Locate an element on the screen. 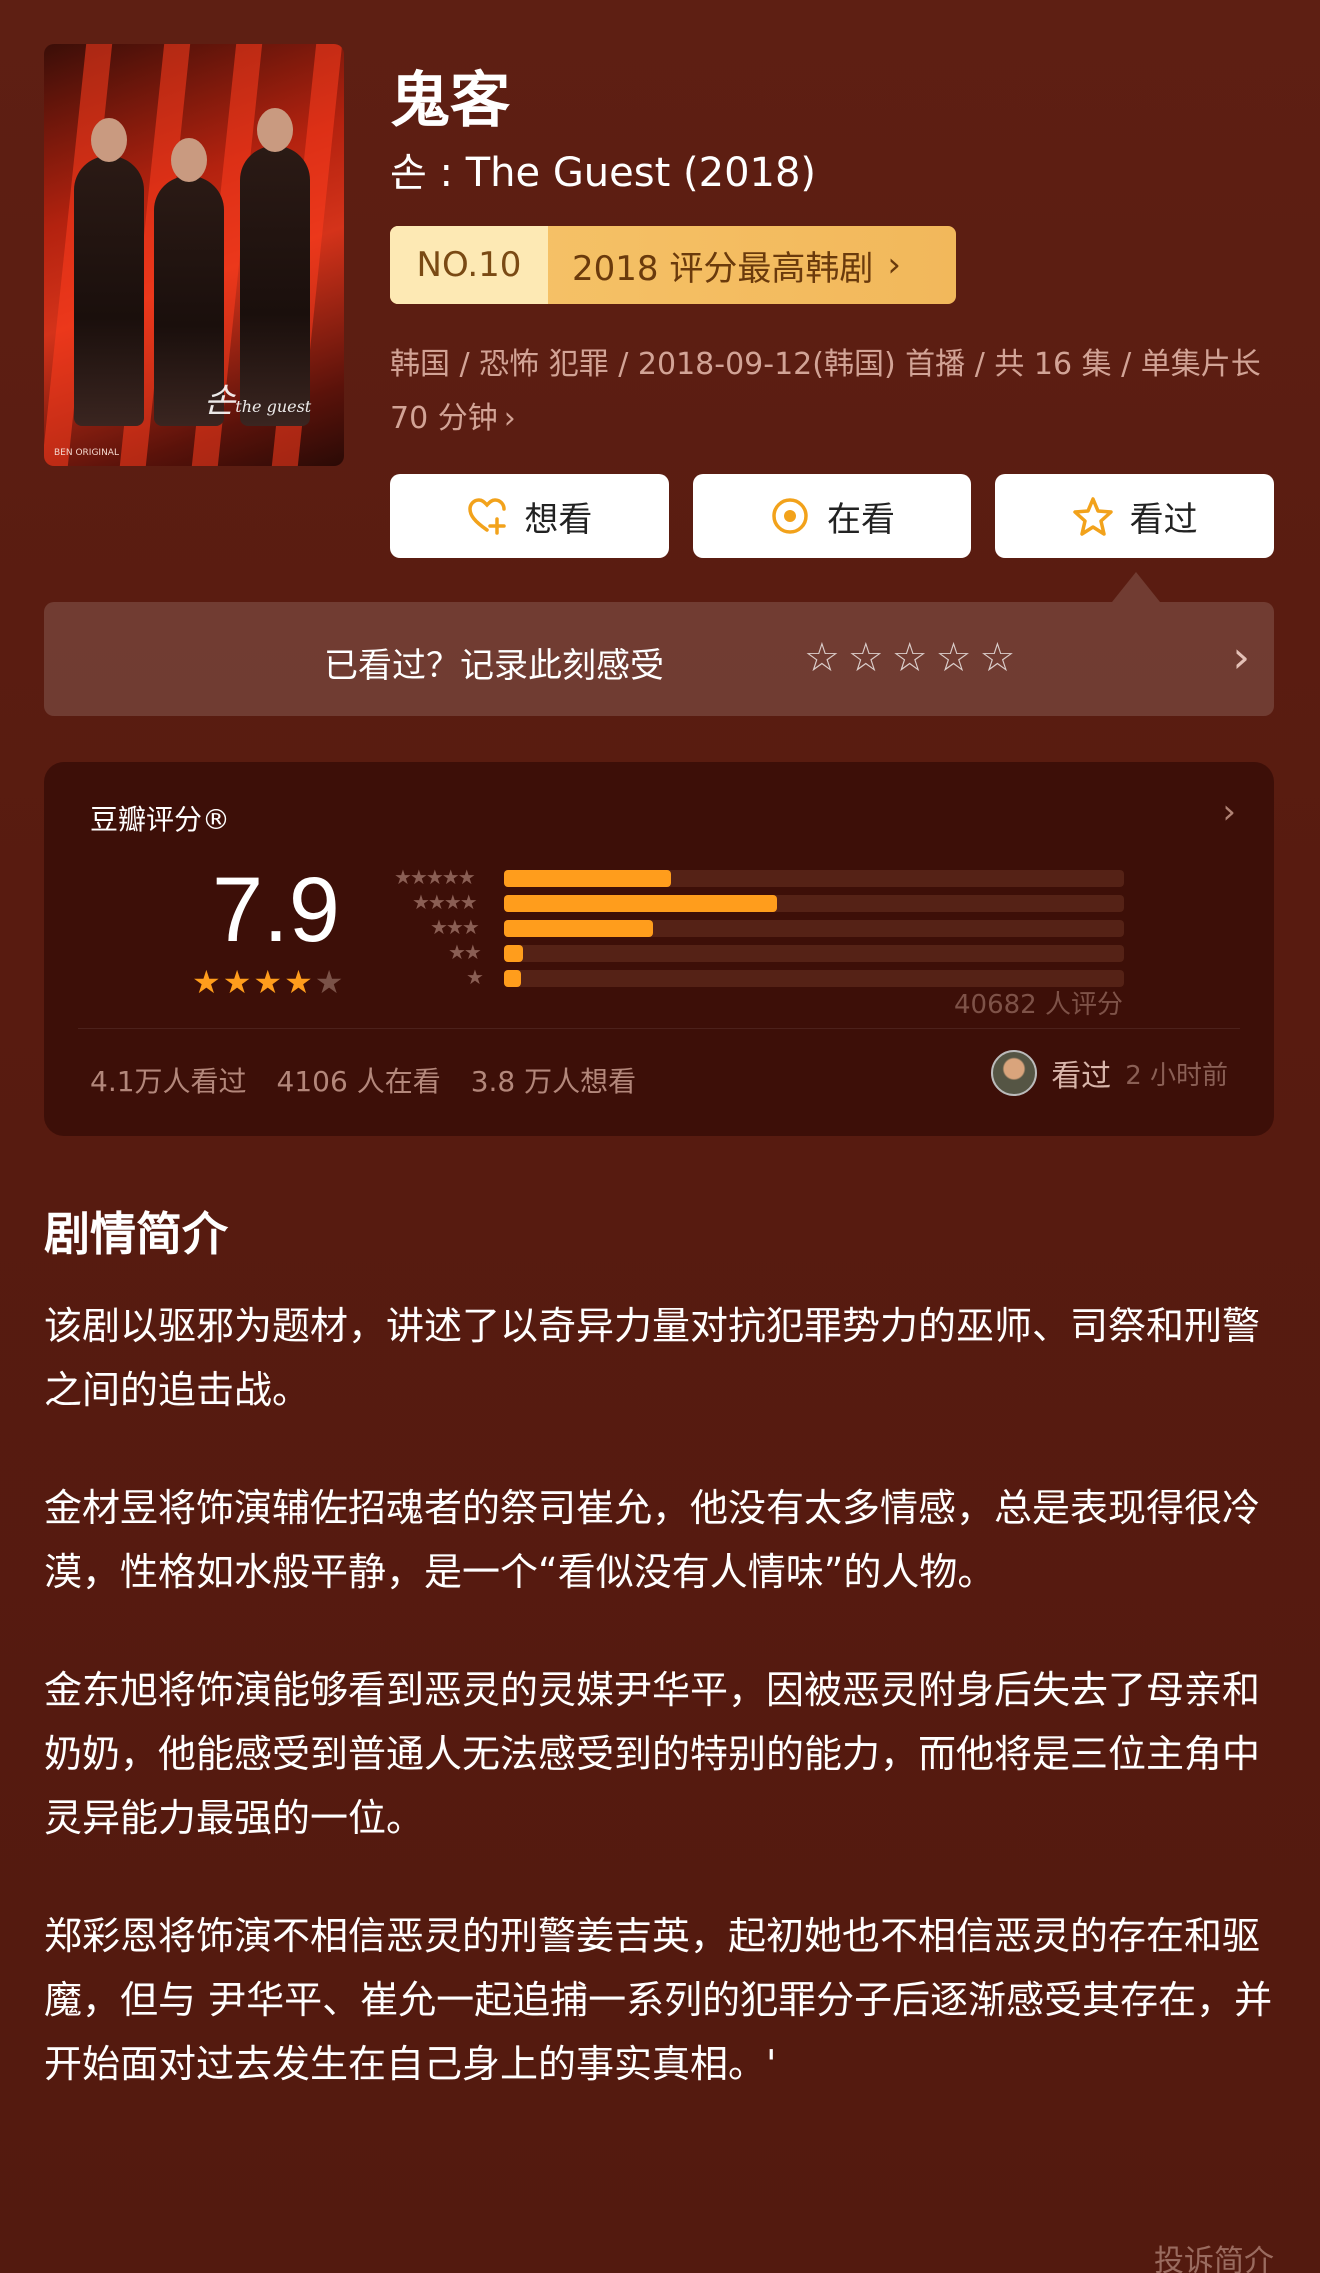  recent-status: 看过 is located at coordinates (1081, 1076).